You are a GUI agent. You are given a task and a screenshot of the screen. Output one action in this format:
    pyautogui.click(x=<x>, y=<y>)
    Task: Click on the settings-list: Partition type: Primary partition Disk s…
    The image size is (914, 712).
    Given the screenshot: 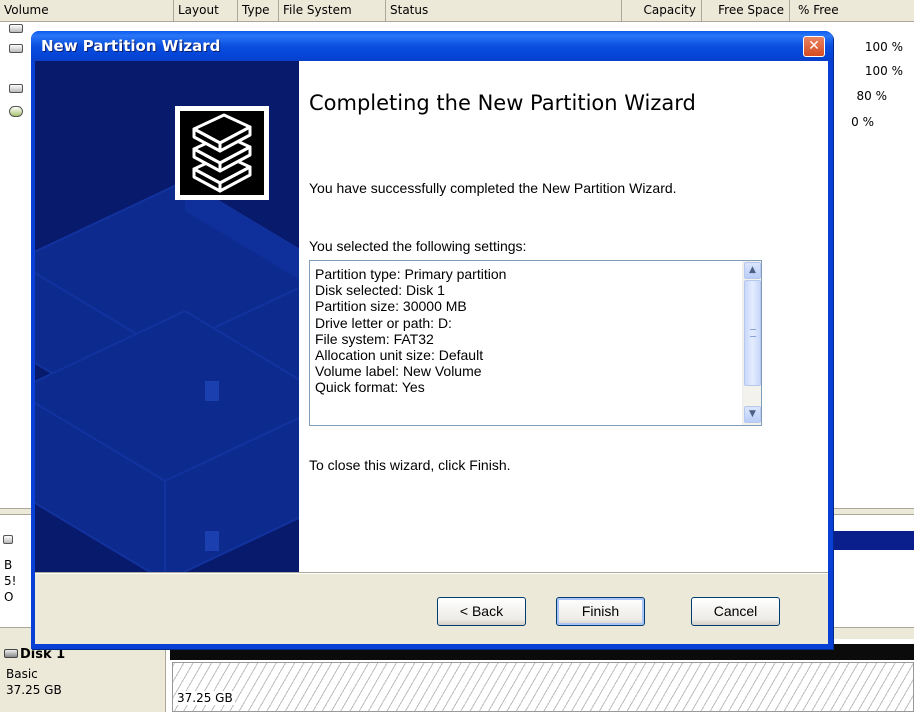 What is the action you would take?
    pyautogui.click(x=525, y=331)
    